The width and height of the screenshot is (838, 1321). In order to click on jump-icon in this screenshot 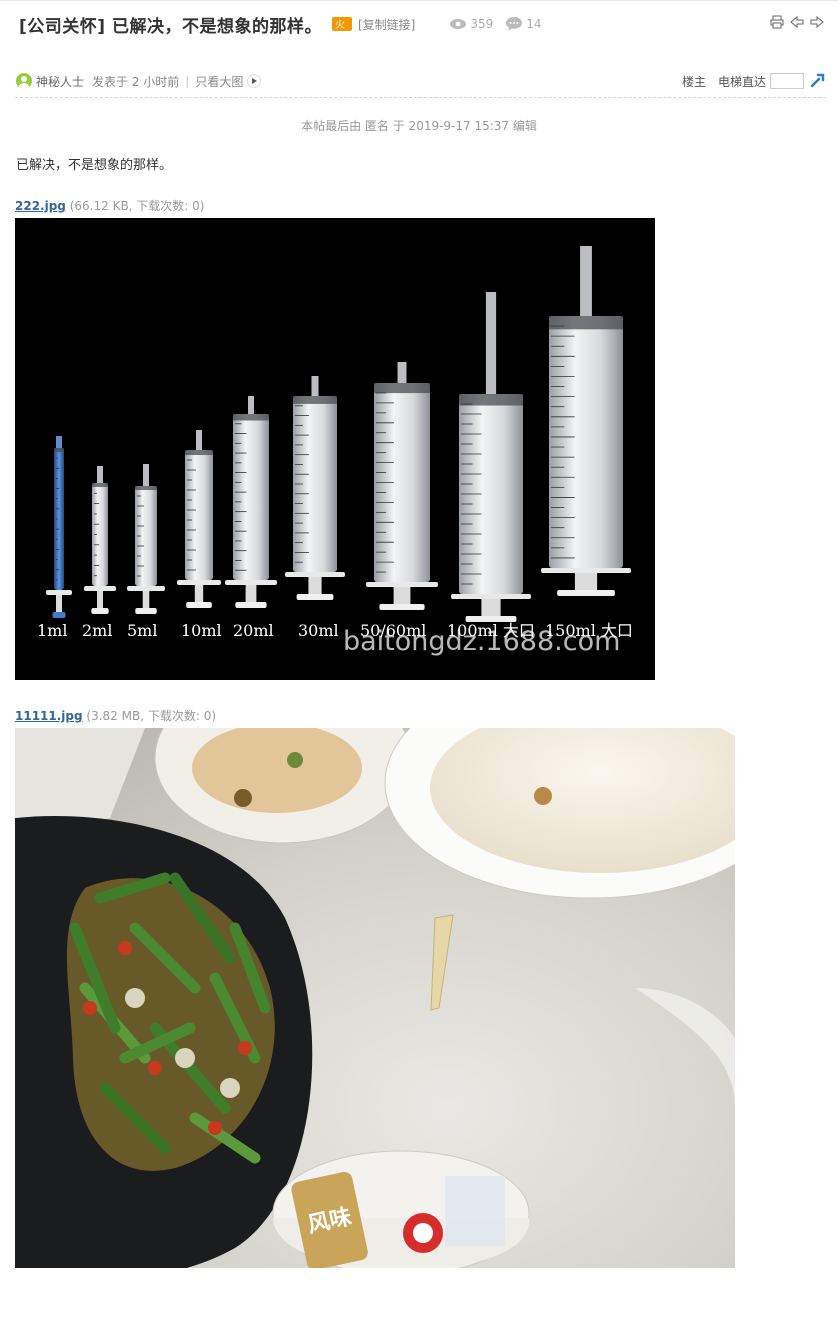, I will do `click(818, 81)`.